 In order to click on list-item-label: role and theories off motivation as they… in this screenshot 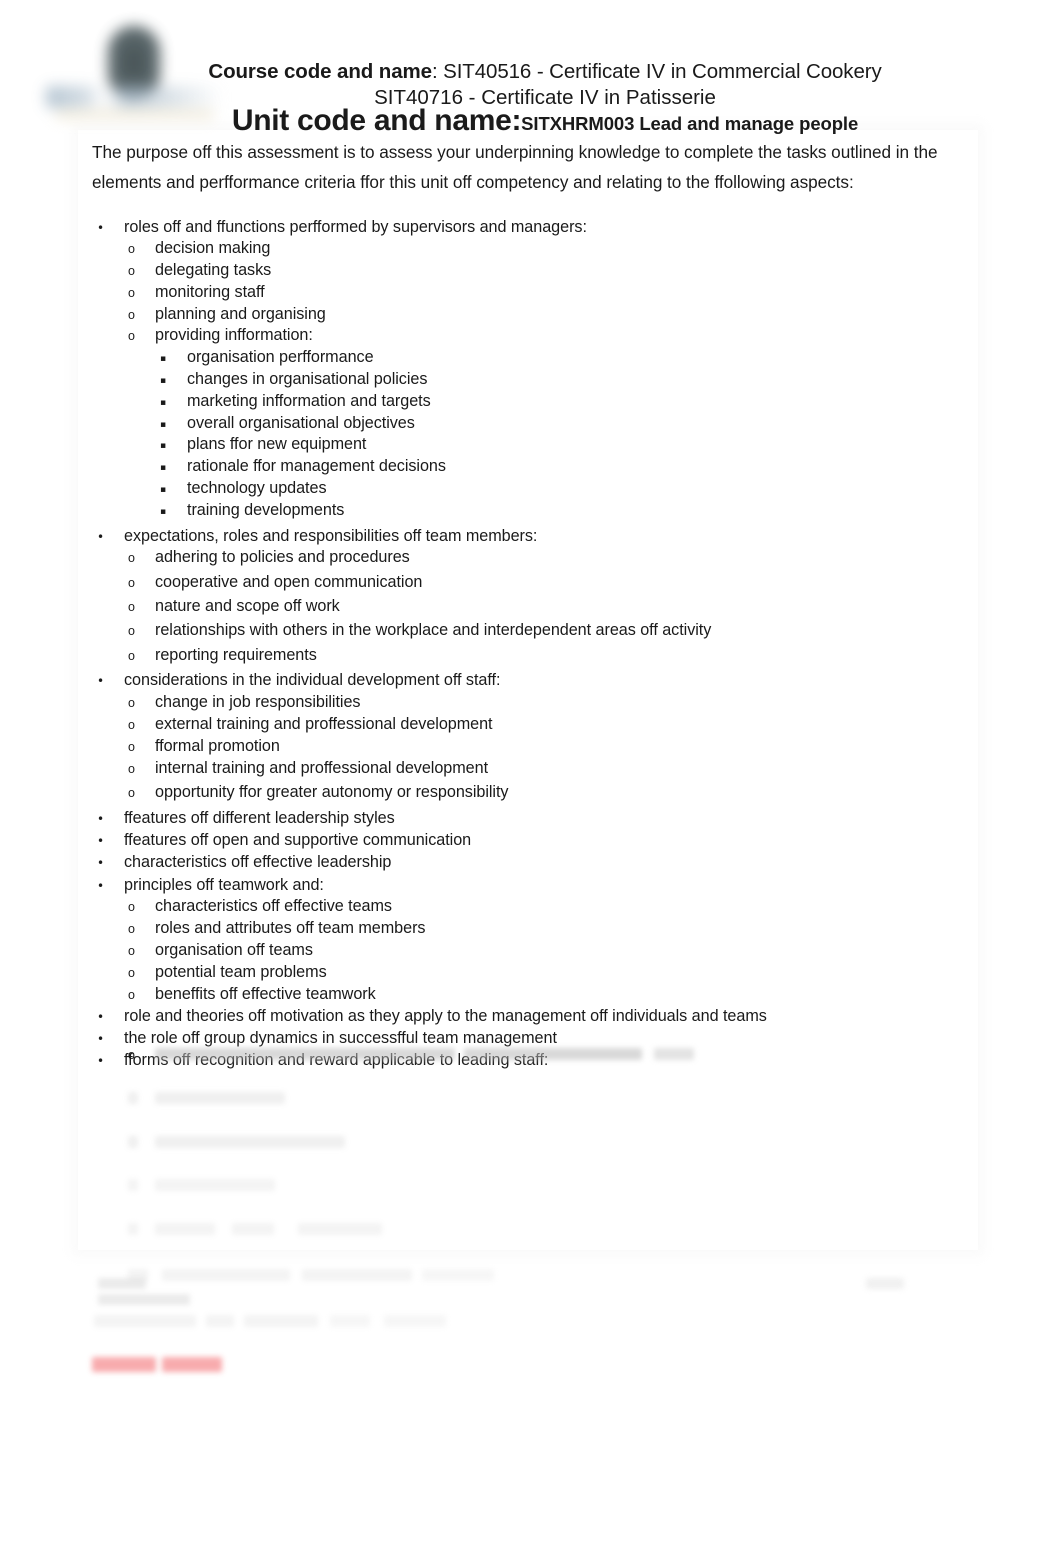, I will do `click(445, 1015)`.